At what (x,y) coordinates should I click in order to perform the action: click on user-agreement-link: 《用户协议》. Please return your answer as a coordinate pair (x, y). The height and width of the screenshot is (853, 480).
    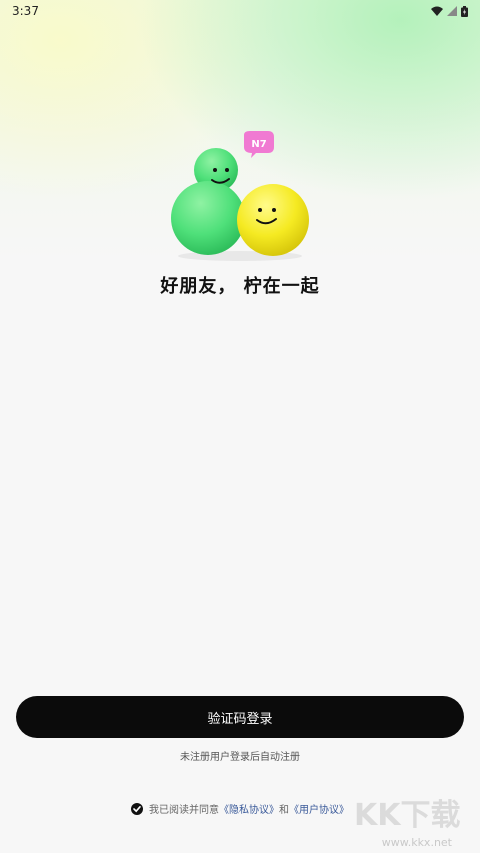
    Looking at the image, I should click on (319, 808).